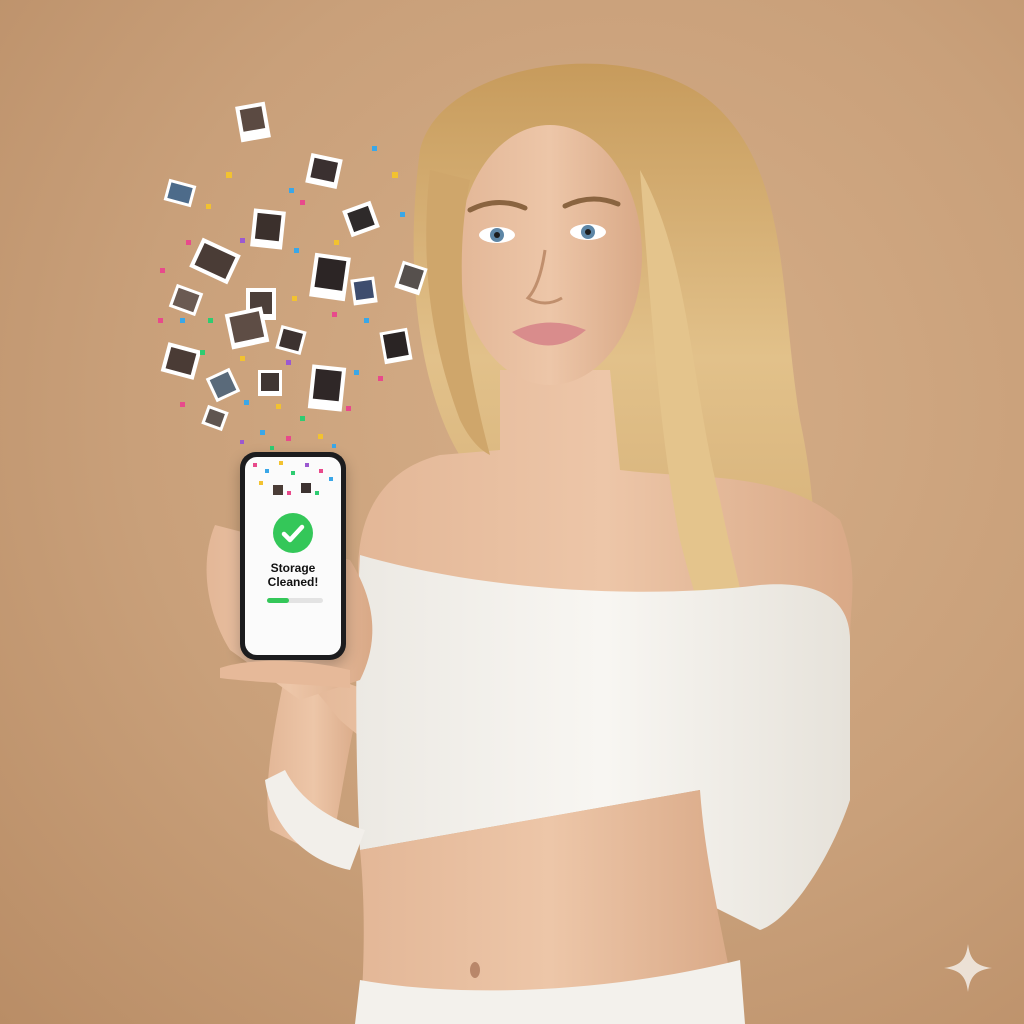  Describe the element at coordinates (285, 674) in the screenshot. I see `thumb` at that location.